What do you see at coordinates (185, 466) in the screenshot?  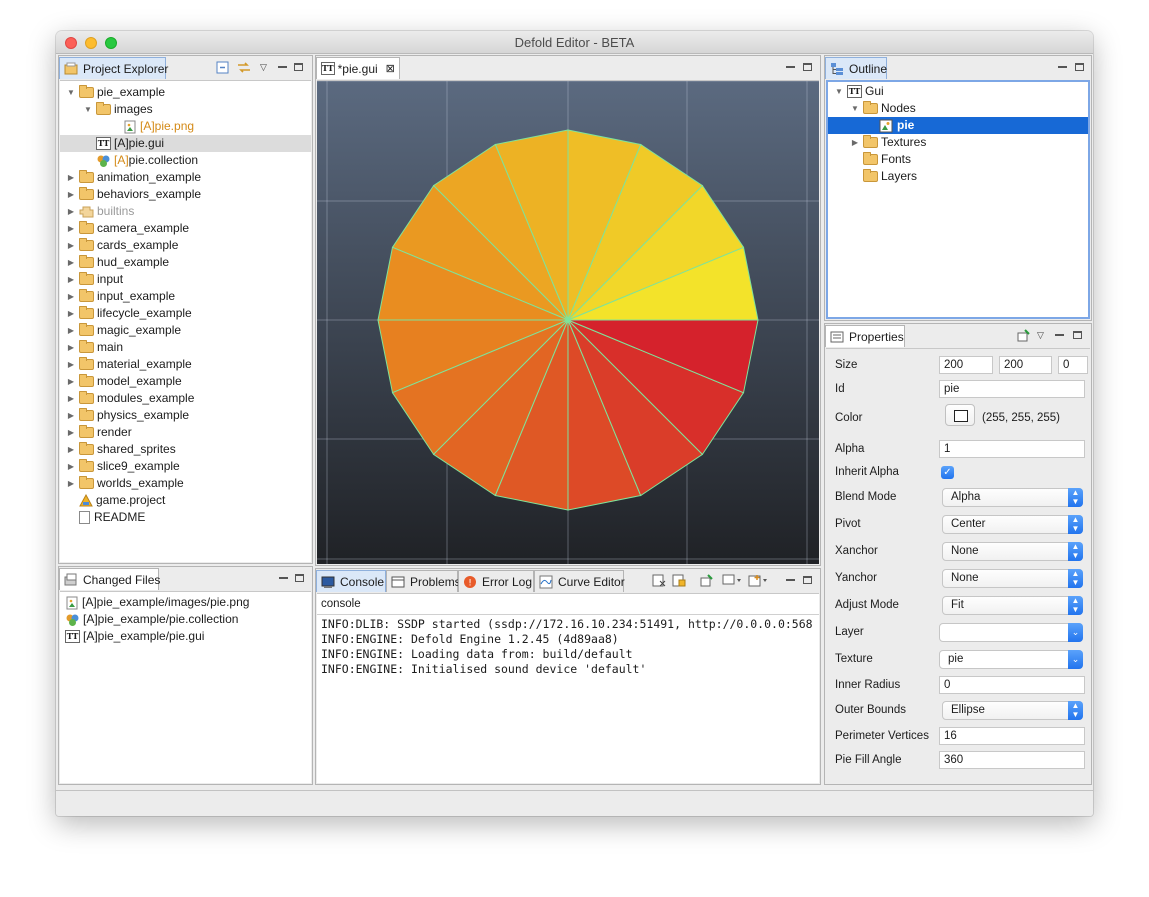 I see `tree-item: ▶ slice9_example` at bounding box center [185, 466].